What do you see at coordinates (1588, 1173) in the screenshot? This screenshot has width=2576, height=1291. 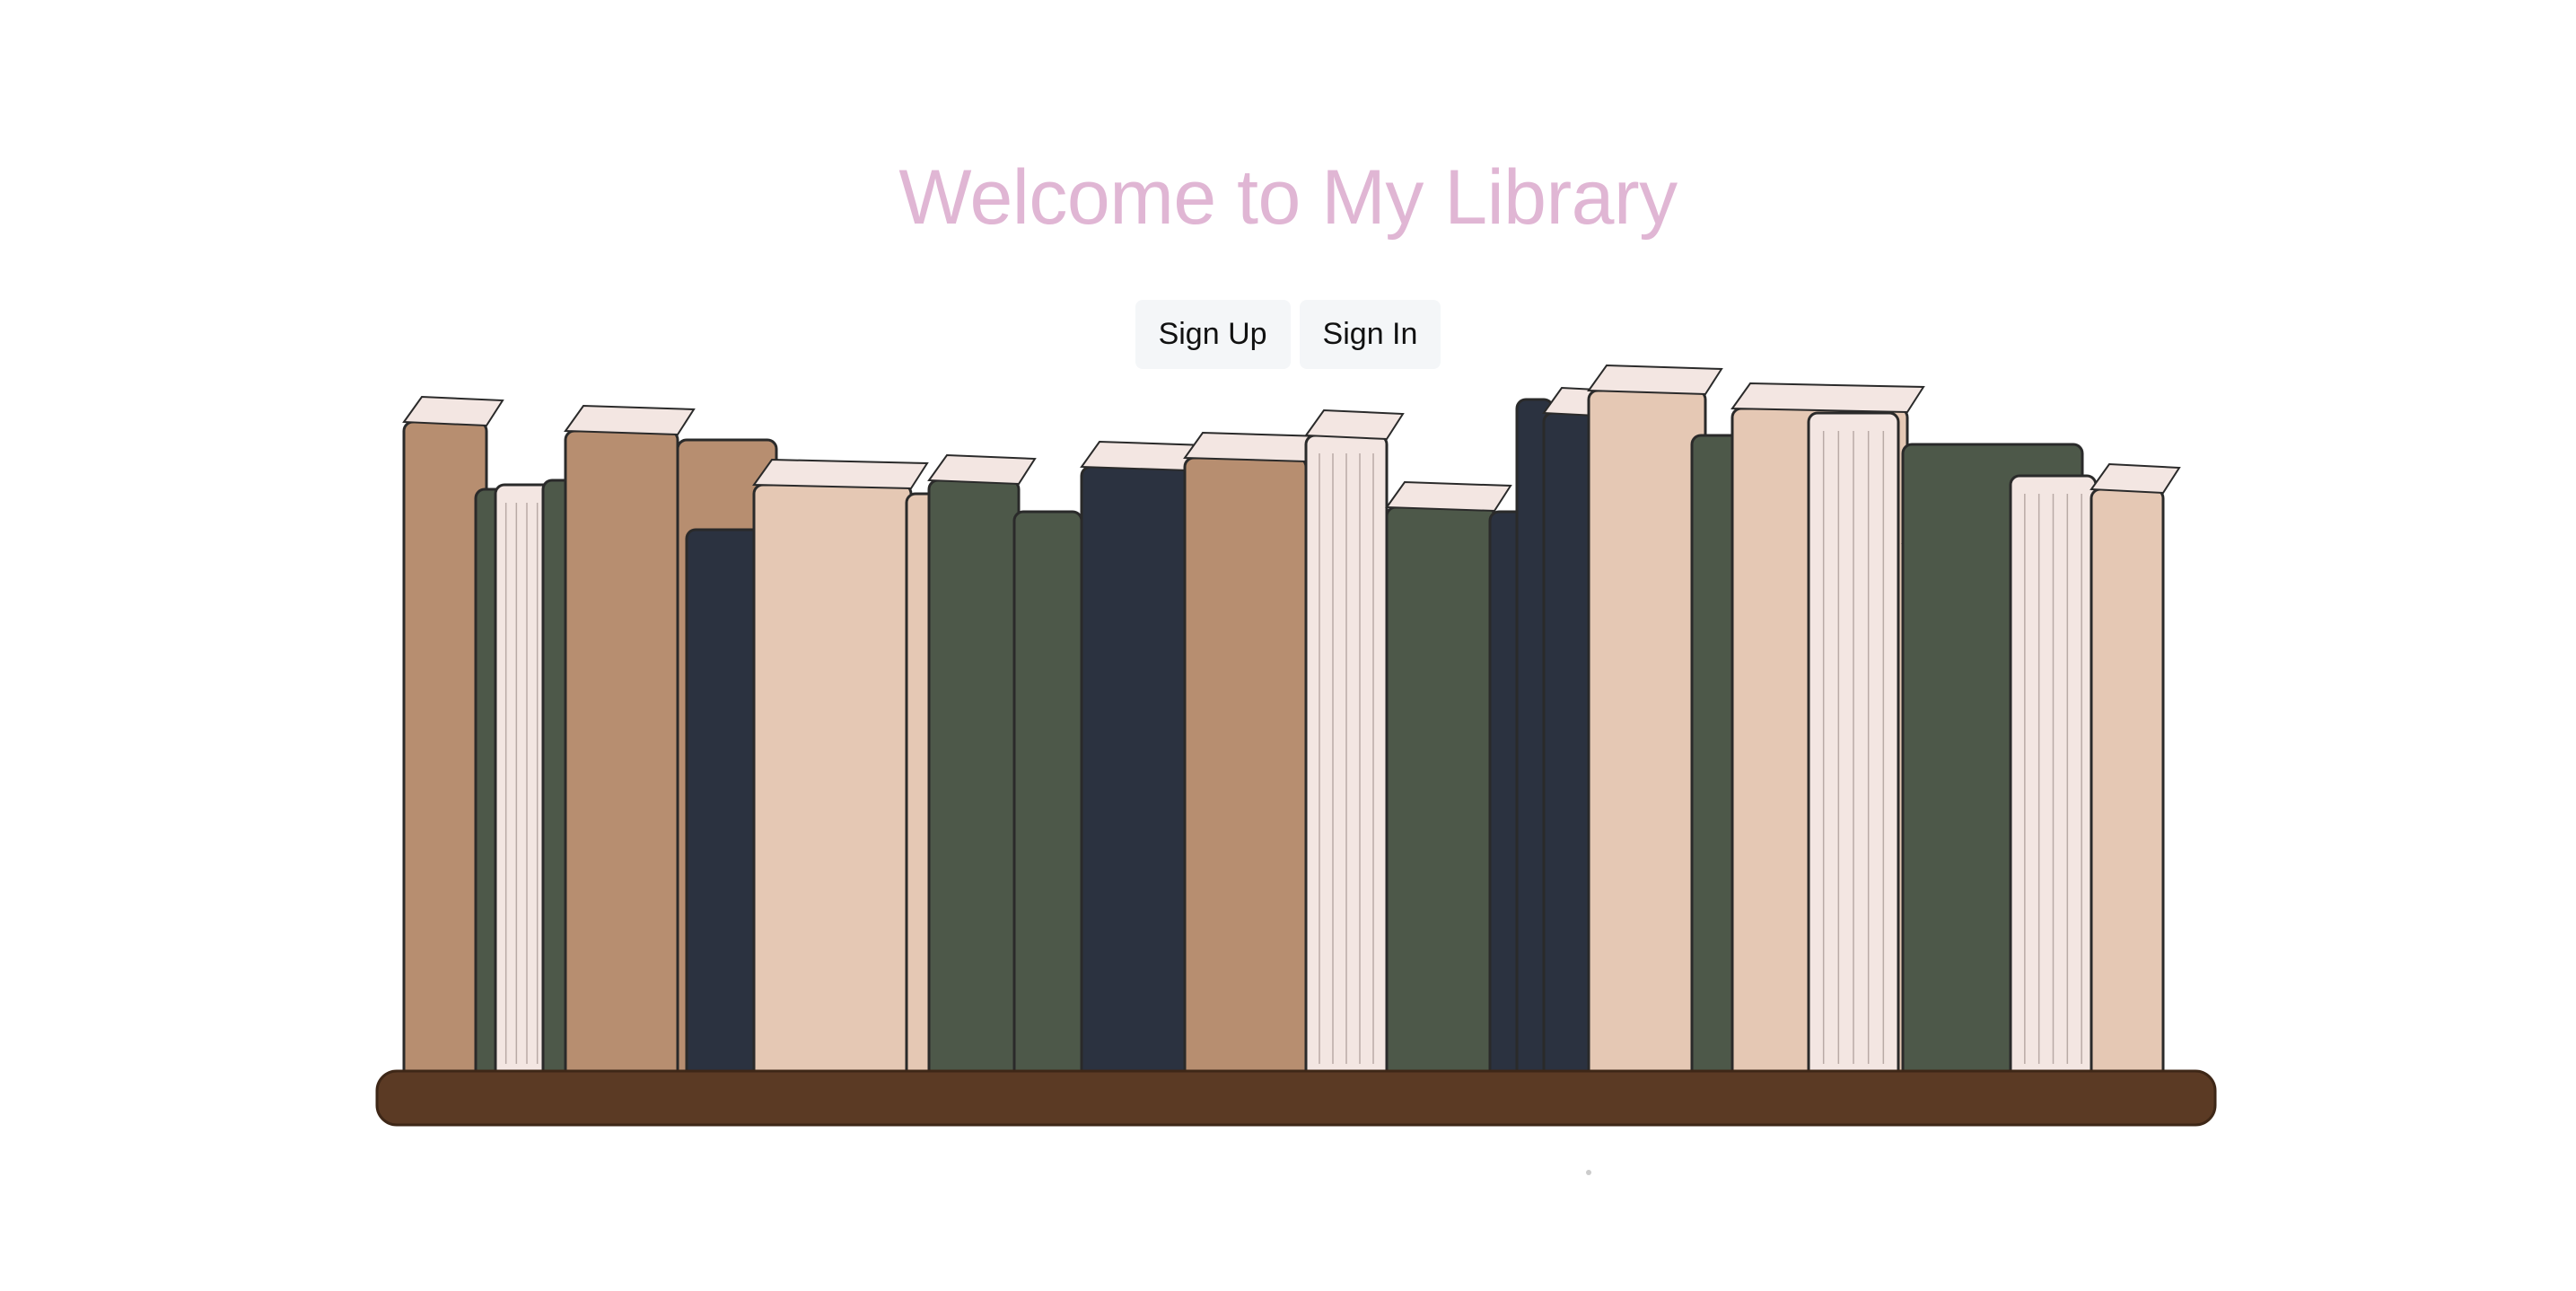 I see `dust-speck` at bounding box center [1588, 1173].